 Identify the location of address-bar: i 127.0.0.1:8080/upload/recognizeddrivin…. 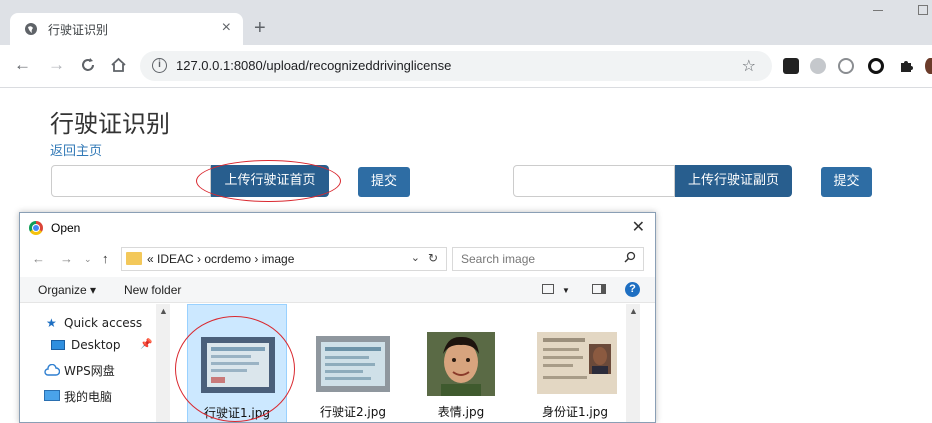
(456, 66).